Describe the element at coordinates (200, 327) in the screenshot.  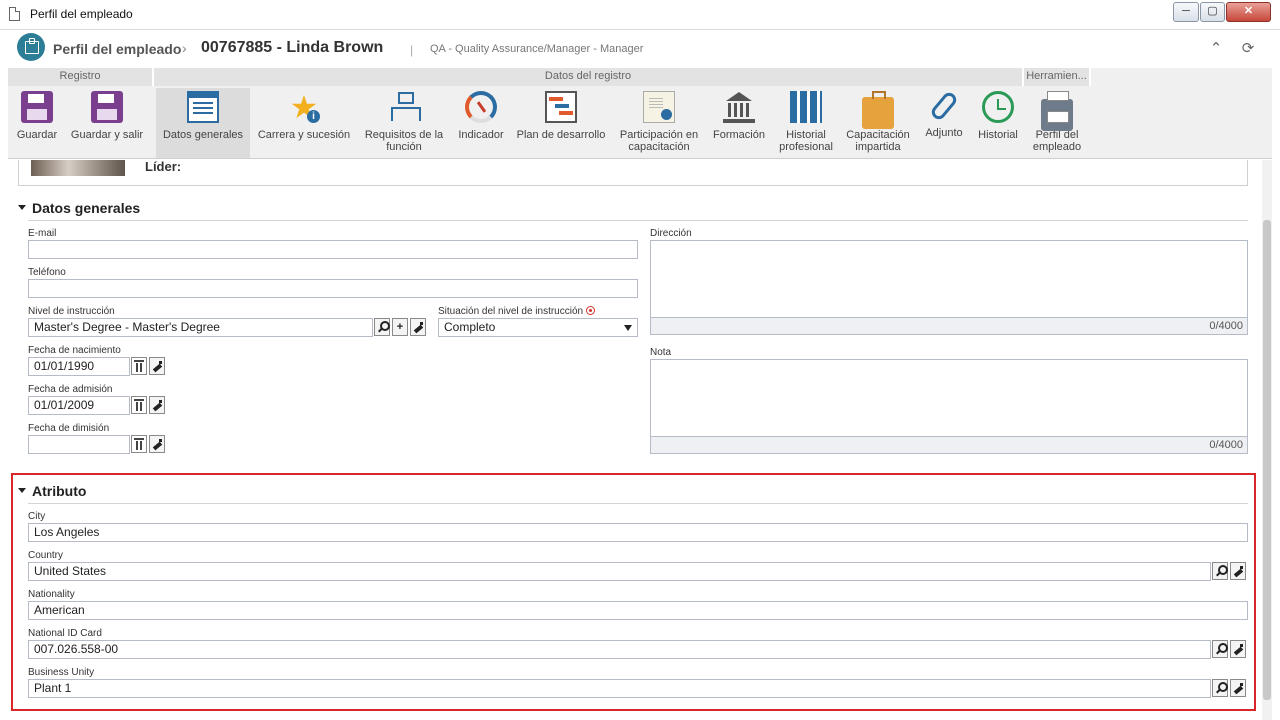
I see `nivel-instruccion-field: Master's Degree - Master's Degree` at that location.